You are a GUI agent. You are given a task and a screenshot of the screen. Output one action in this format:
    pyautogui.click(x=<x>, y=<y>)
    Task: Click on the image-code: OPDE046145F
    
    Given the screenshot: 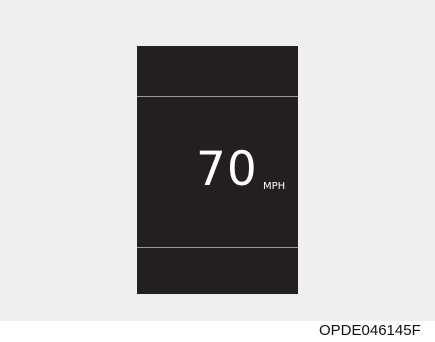 What is the action you would take?
    pyautogui.click(x=370, y=330)
    